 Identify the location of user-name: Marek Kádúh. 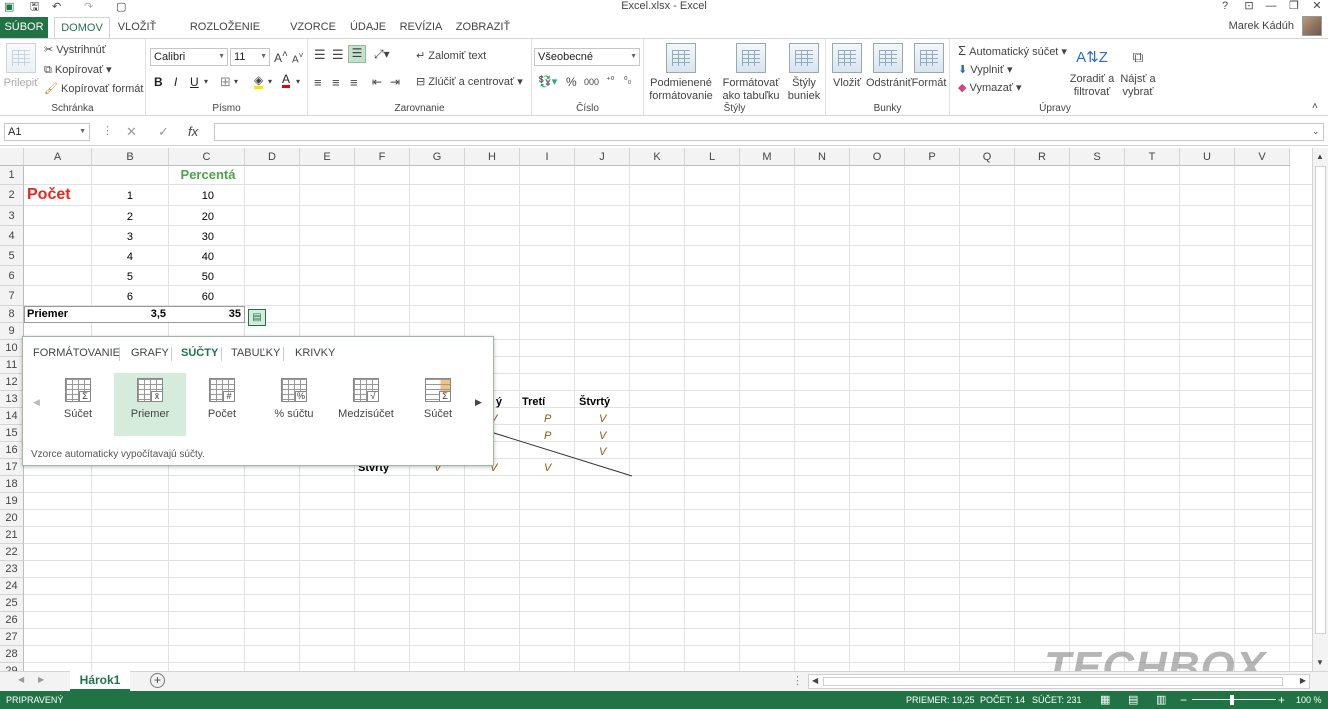
(1261, 26).